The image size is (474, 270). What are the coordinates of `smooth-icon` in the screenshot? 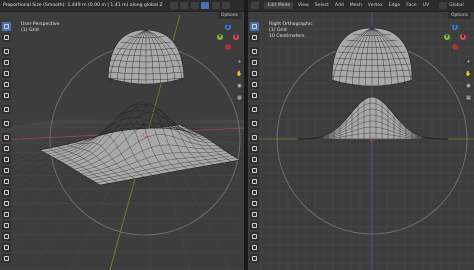 It's located at (6, 214).